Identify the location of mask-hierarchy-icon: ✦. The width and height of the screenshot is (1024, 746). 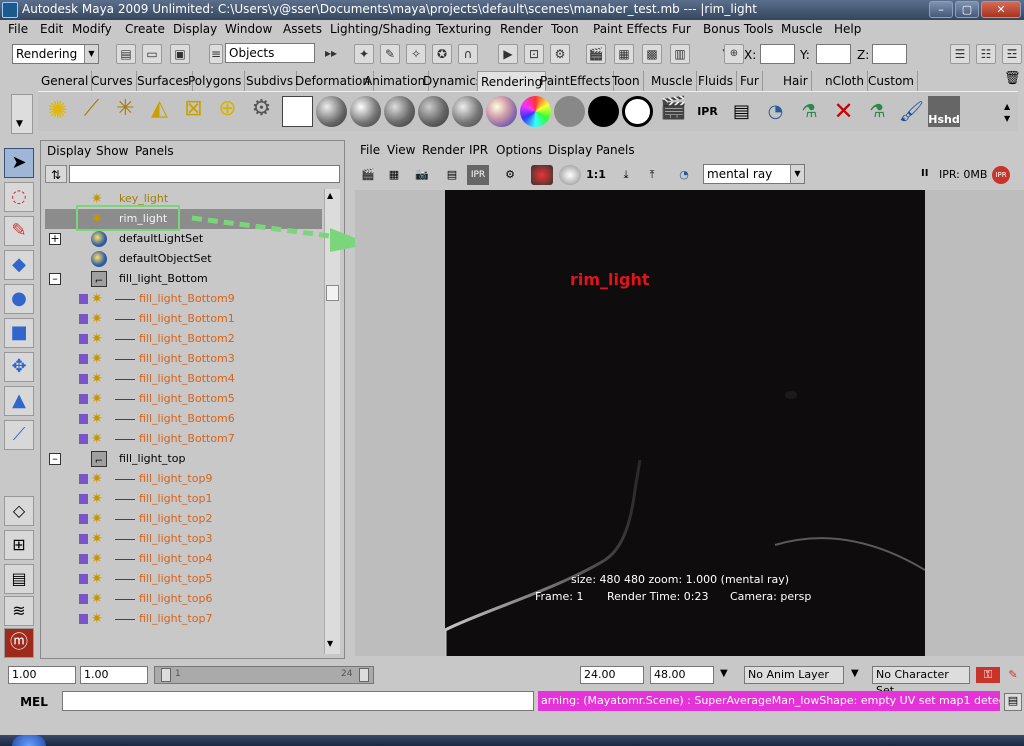
(364, 54).